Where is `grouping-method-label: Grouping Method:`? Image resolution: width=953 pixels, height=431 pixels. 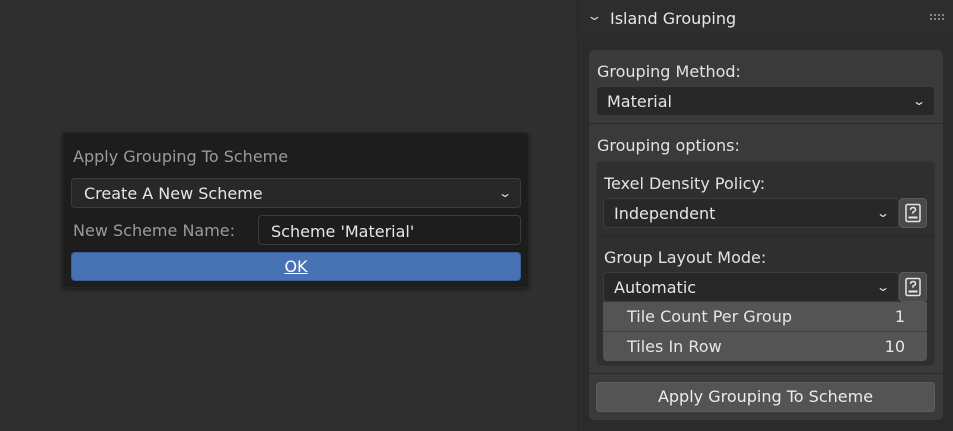
grouping-method-label: Grouping Method: is located at coordinates (669, 71).